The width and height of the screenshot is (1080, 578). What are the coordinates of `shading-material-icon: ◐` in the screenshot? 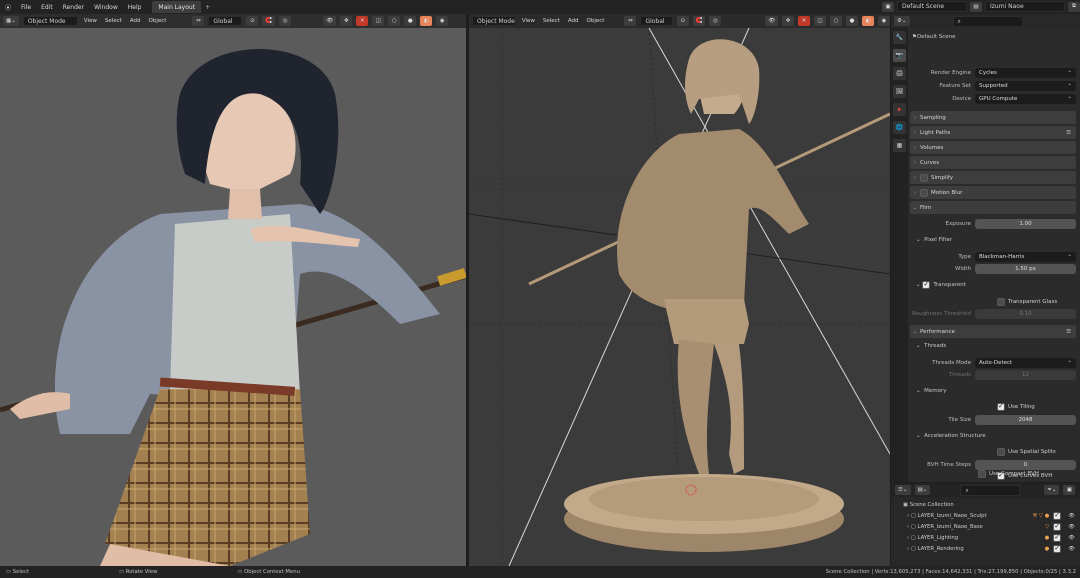 It's located at (426, 21).